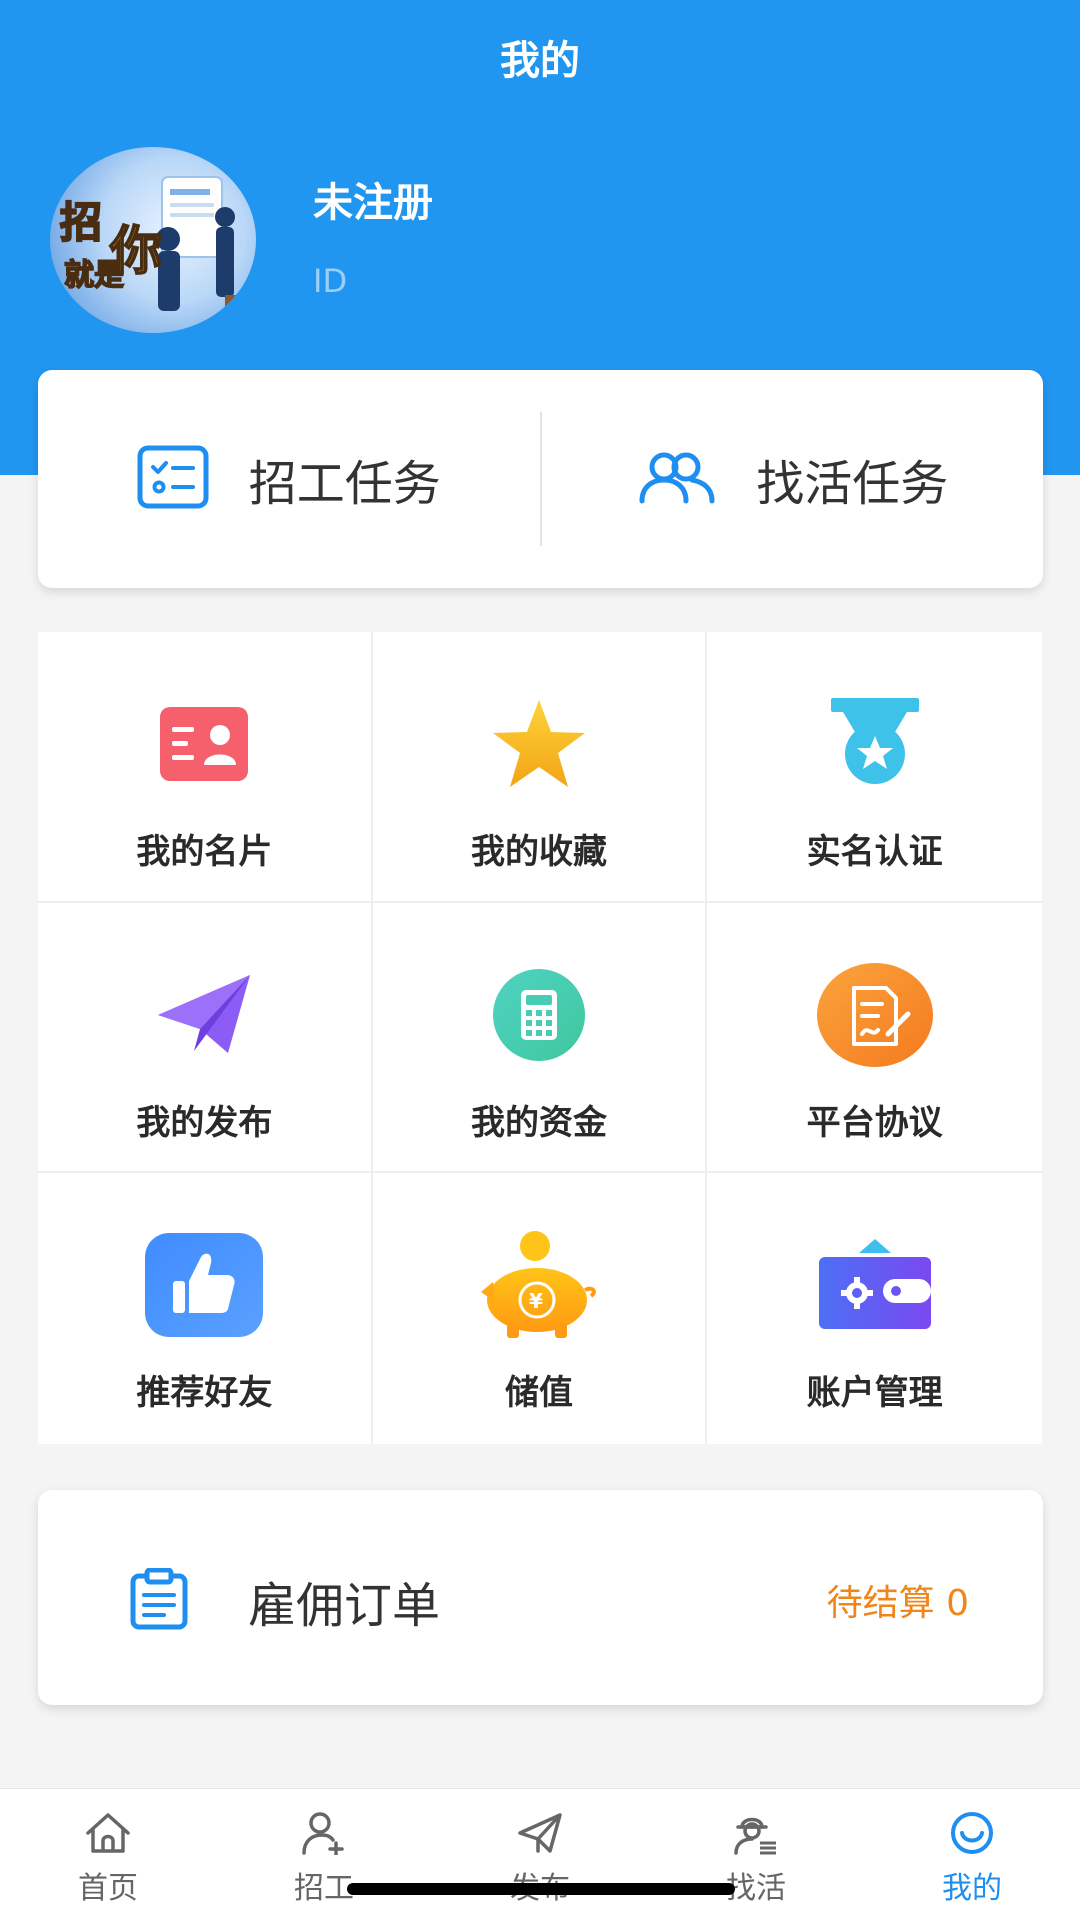 The width and height of the screenshot is (1080, 1920). Describe the element at coordinates (875, 744) in the screenshot. I see `medal-icon` at that location.